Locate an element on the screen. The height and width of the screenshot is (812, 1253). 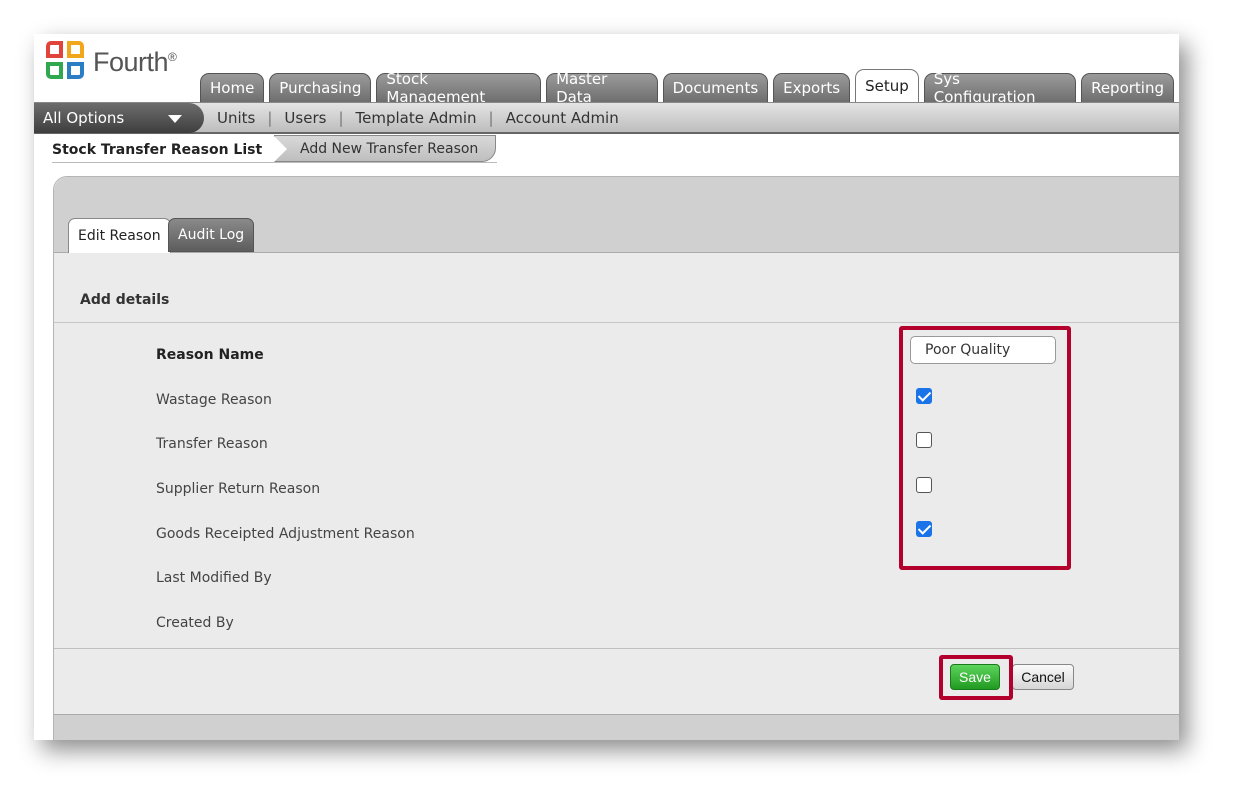
cancel-button: Cancel is located at coordinates (1043, 677).